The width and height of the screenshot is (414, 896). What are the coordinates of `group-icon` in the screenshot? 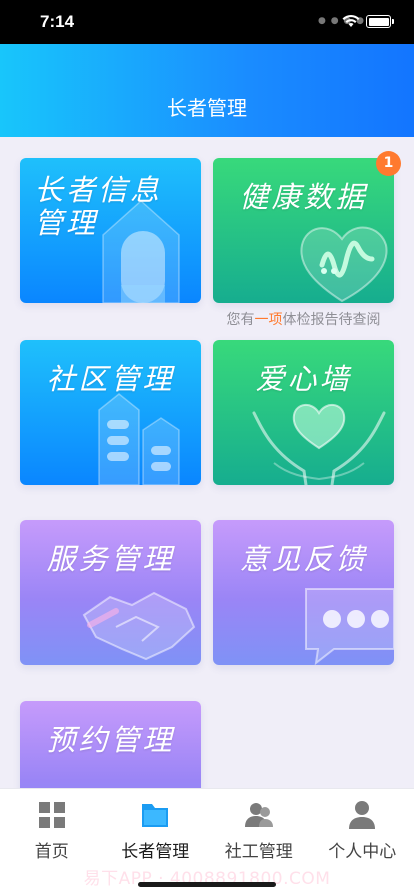 It's located at (258, 815).